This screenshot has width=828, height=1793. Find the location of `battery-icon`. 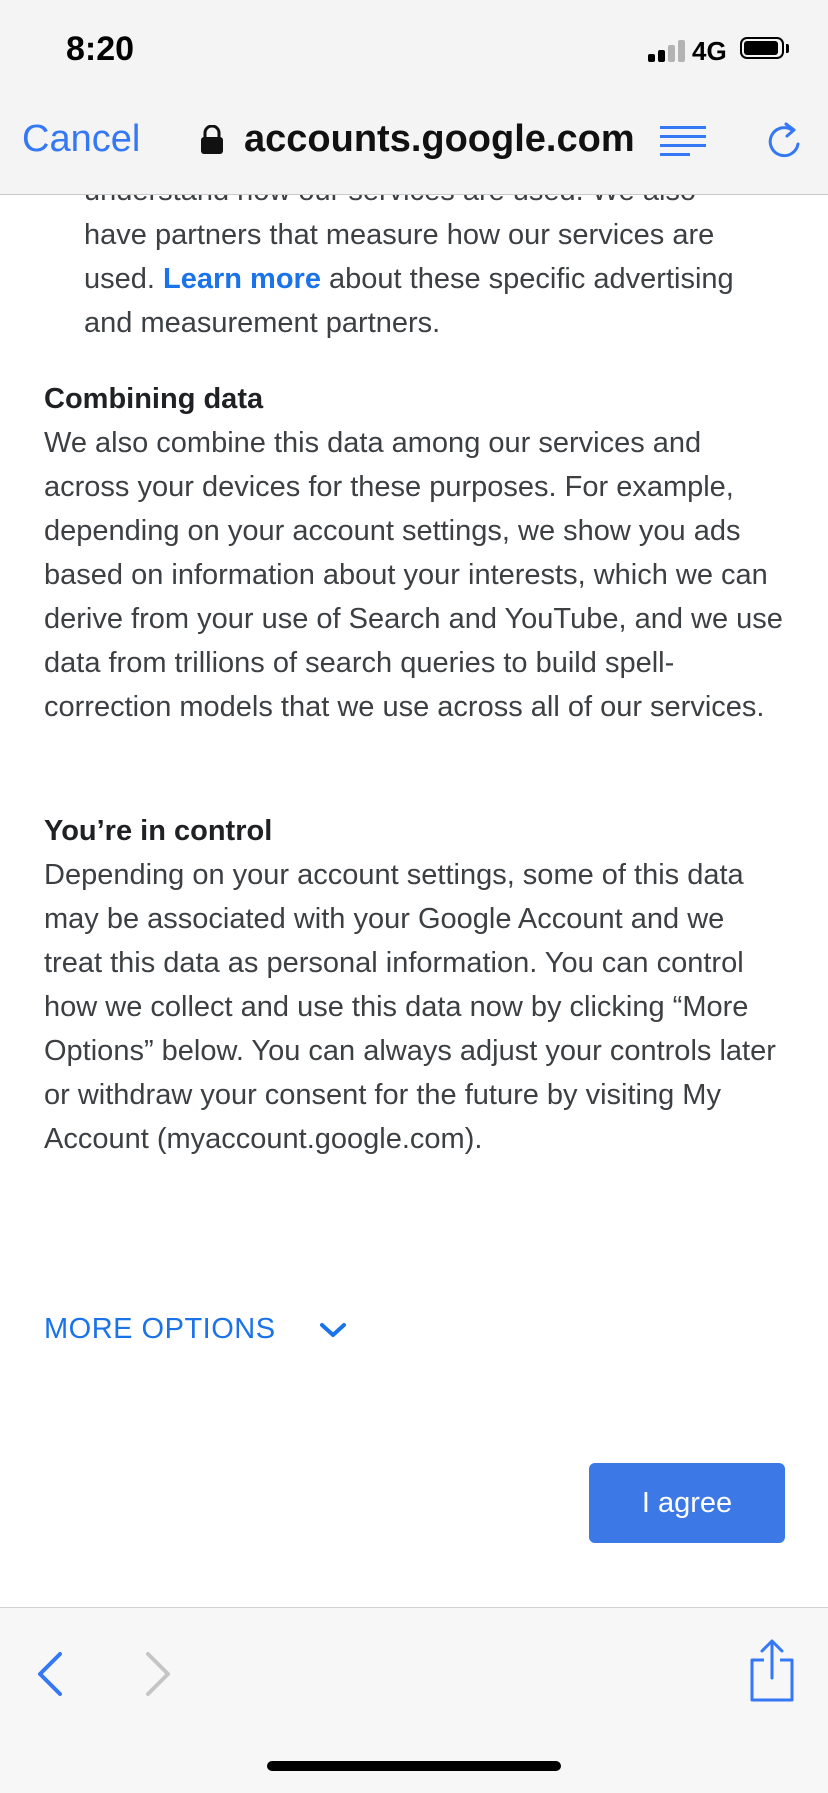

battery-icon is located at coordinates (765, 49).